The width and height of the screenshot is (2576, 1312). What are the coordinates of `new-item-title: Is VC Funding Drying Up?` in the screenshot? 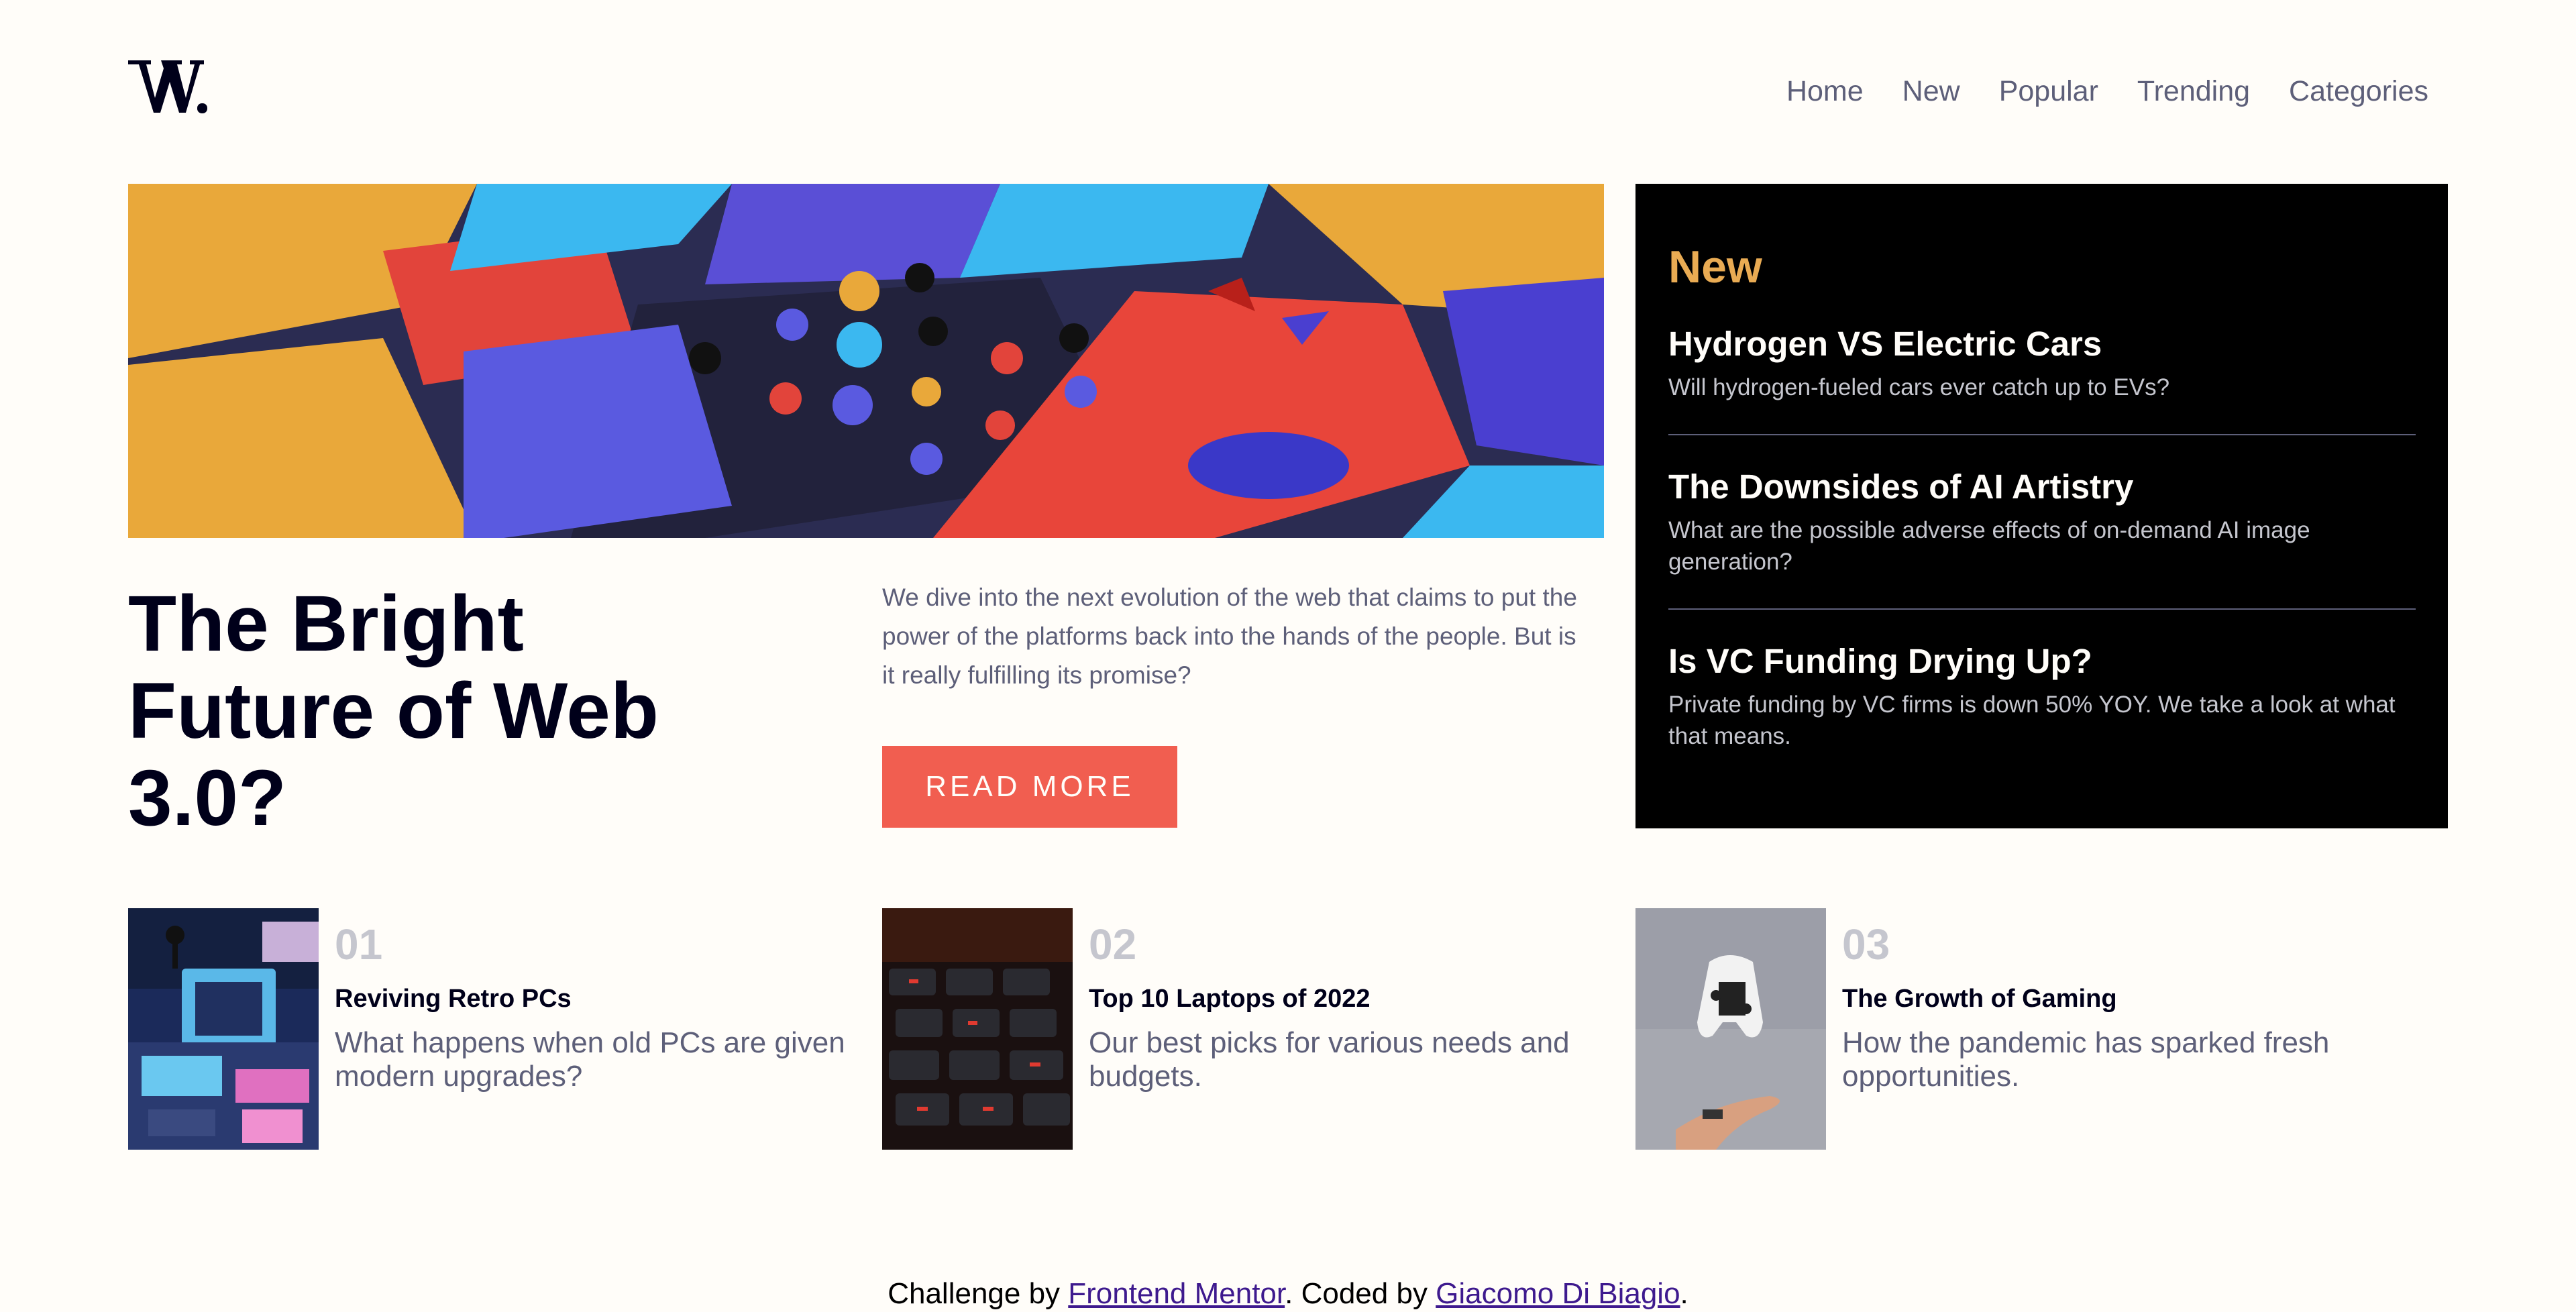 It's located at (2042, 661).